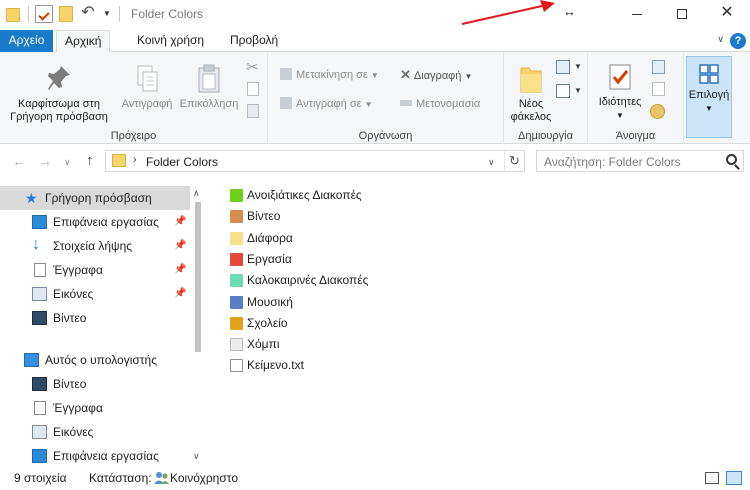 The width and height of the screenshot is (750, 490). What do you see at coordinates (59, 94) in the screenshot?
I see `pin-to-quick-access-button: Καρφίτσωμα στη Γρήγορη πρόσβαση` at bounding box center [59, 94].